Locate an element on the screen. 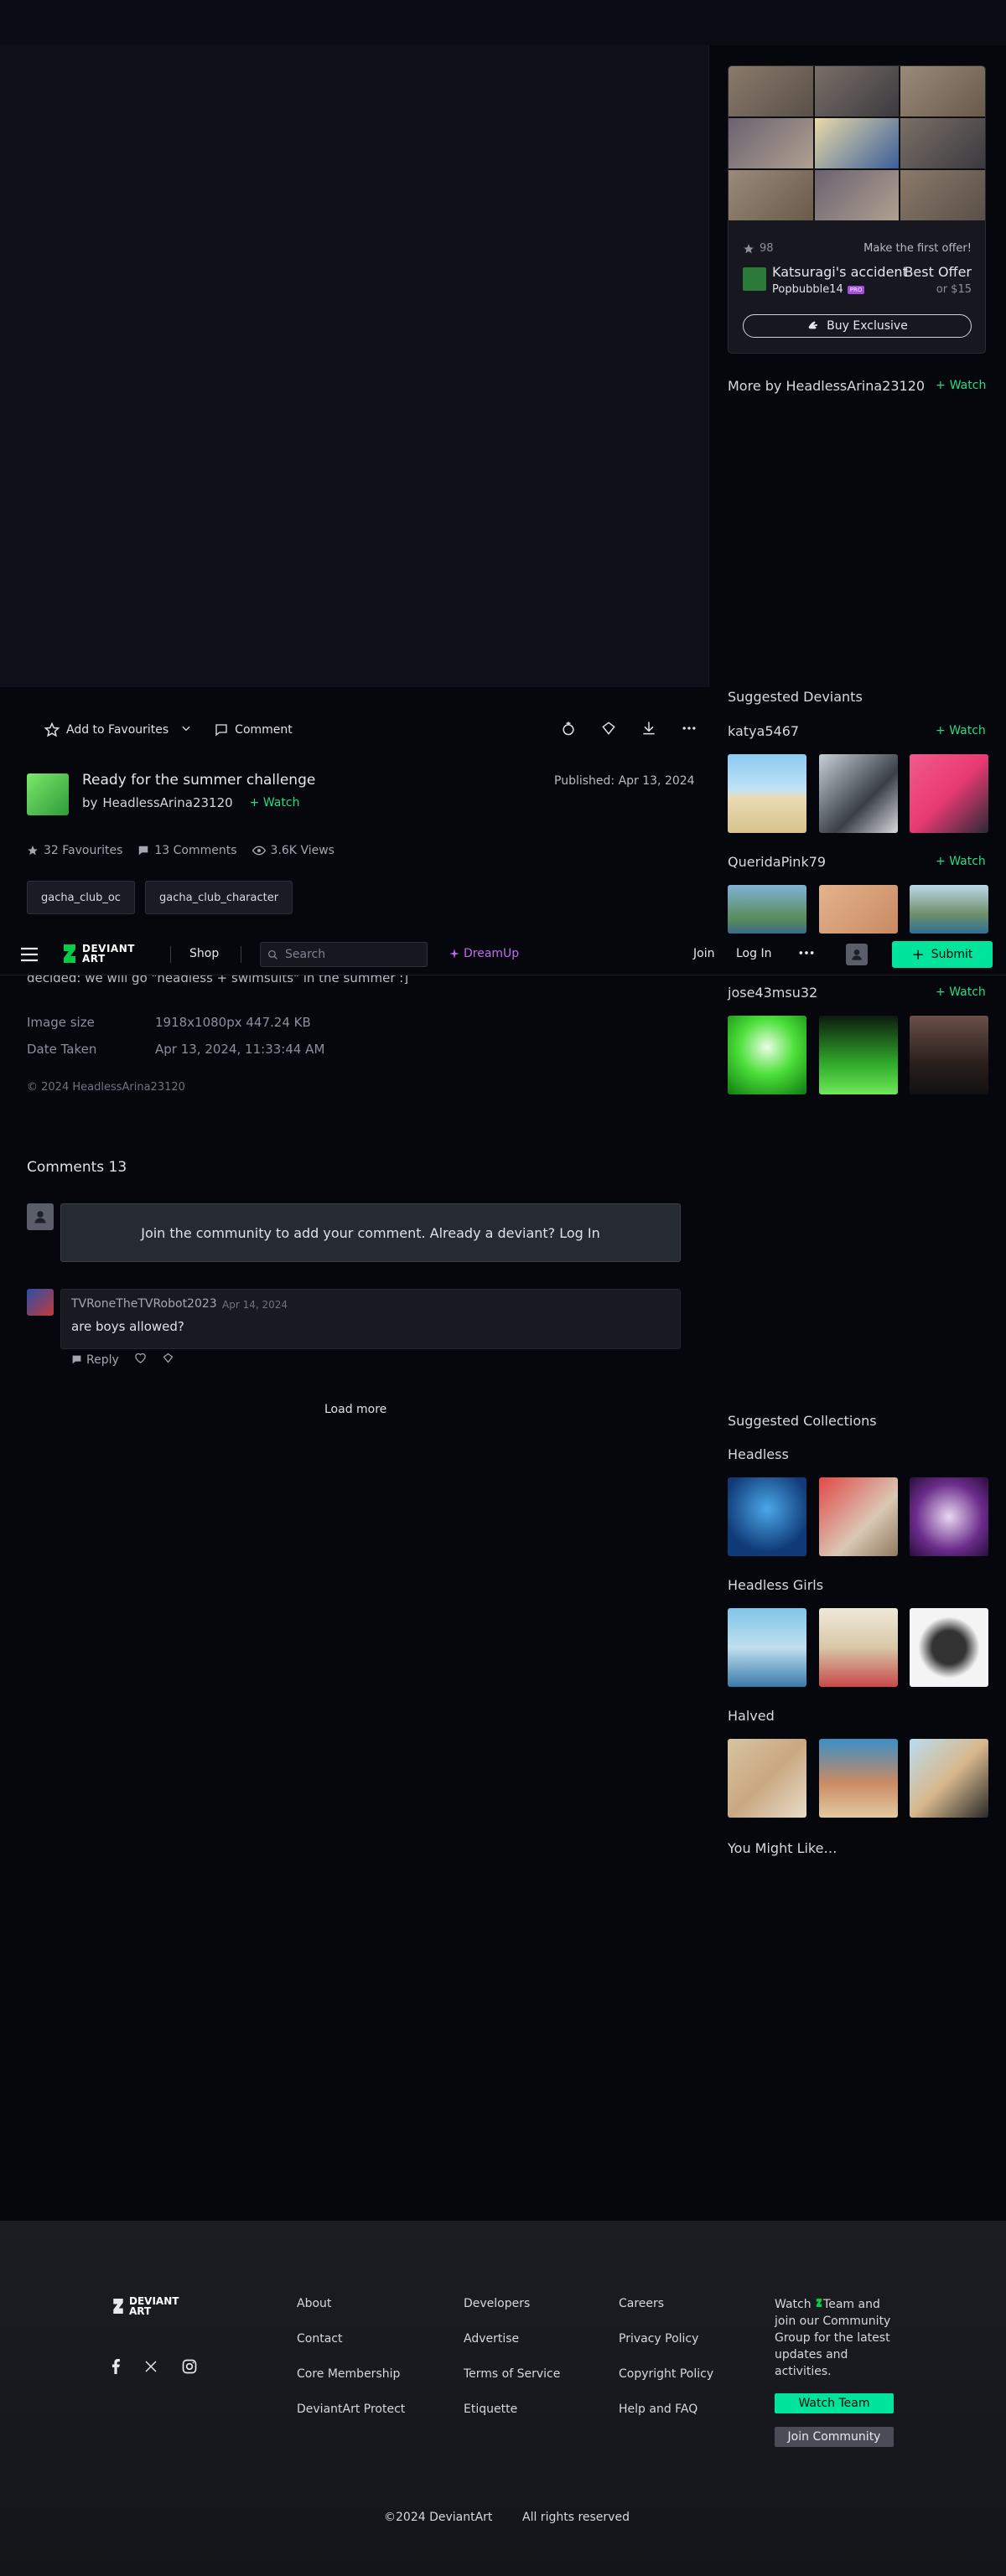 The height and width of the screenshot is (2576, 1006). collection-name: Headless is located at coordinates (758, 1454).